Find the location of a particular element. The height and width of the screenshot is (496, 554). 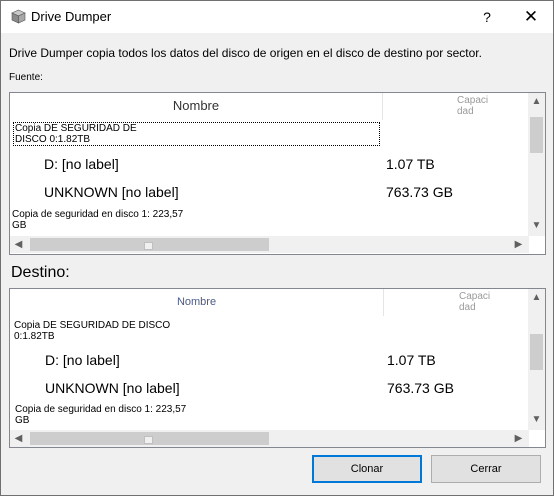

group-title-line2: DISCO 0:1.82TB is located at coordinates (53, 139).